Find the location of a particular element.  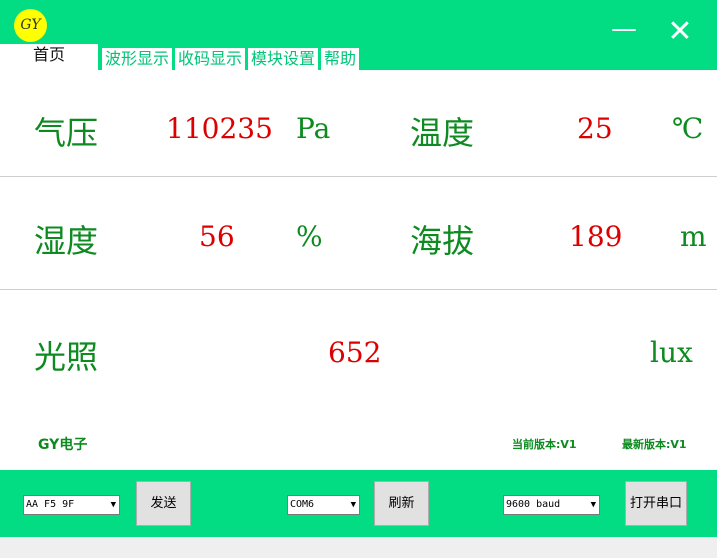

altitude-unit: m is located at coordinates (693, 236).